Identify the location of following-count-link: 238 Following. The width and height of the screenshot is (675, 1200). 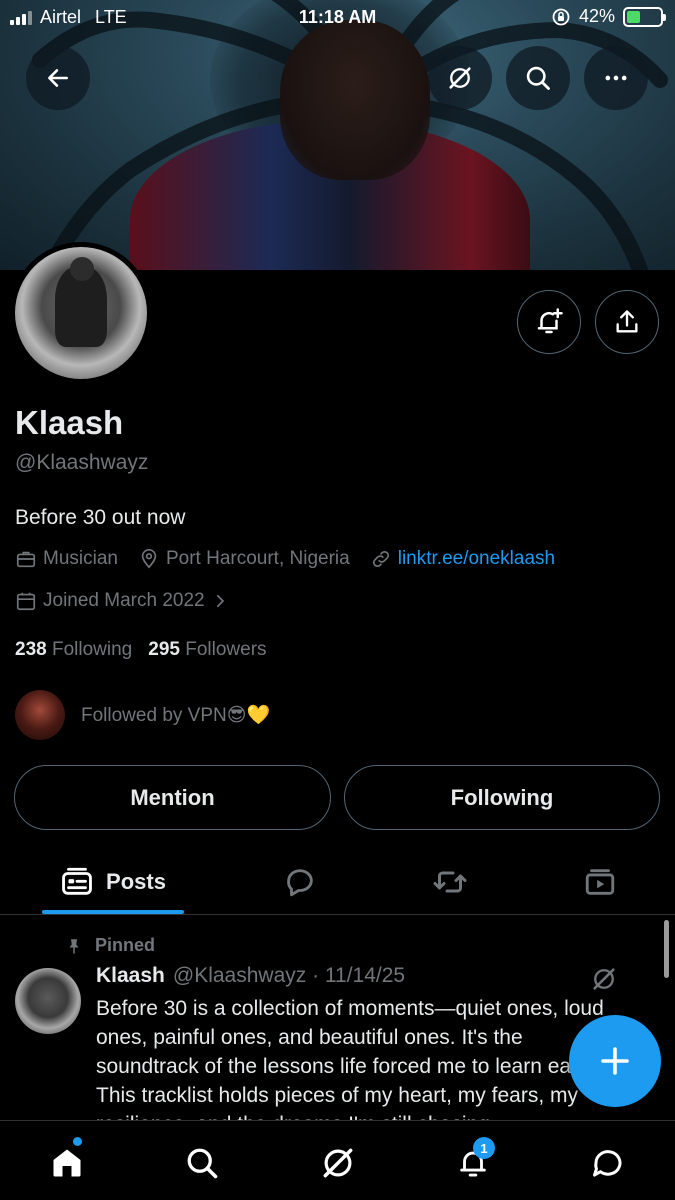
(73, 650).